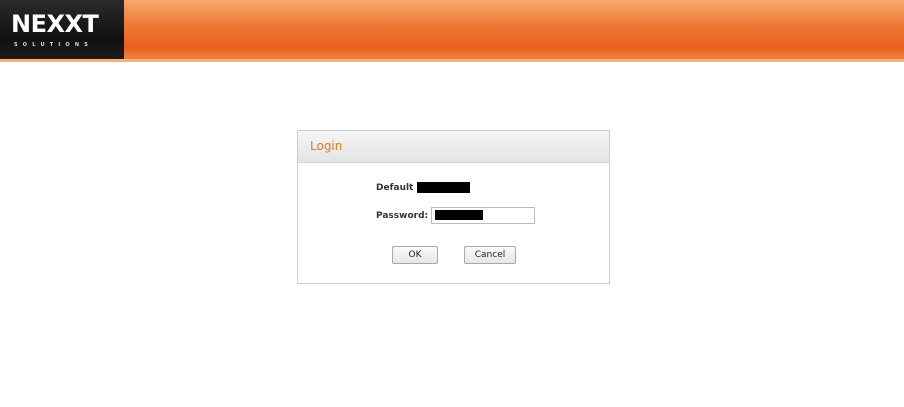 This screenshot has height=407, width=904. What do you see at coordinates (443, 187) in the screenshot?
I see `default-value-redacted` at bounding box center [443, 187].